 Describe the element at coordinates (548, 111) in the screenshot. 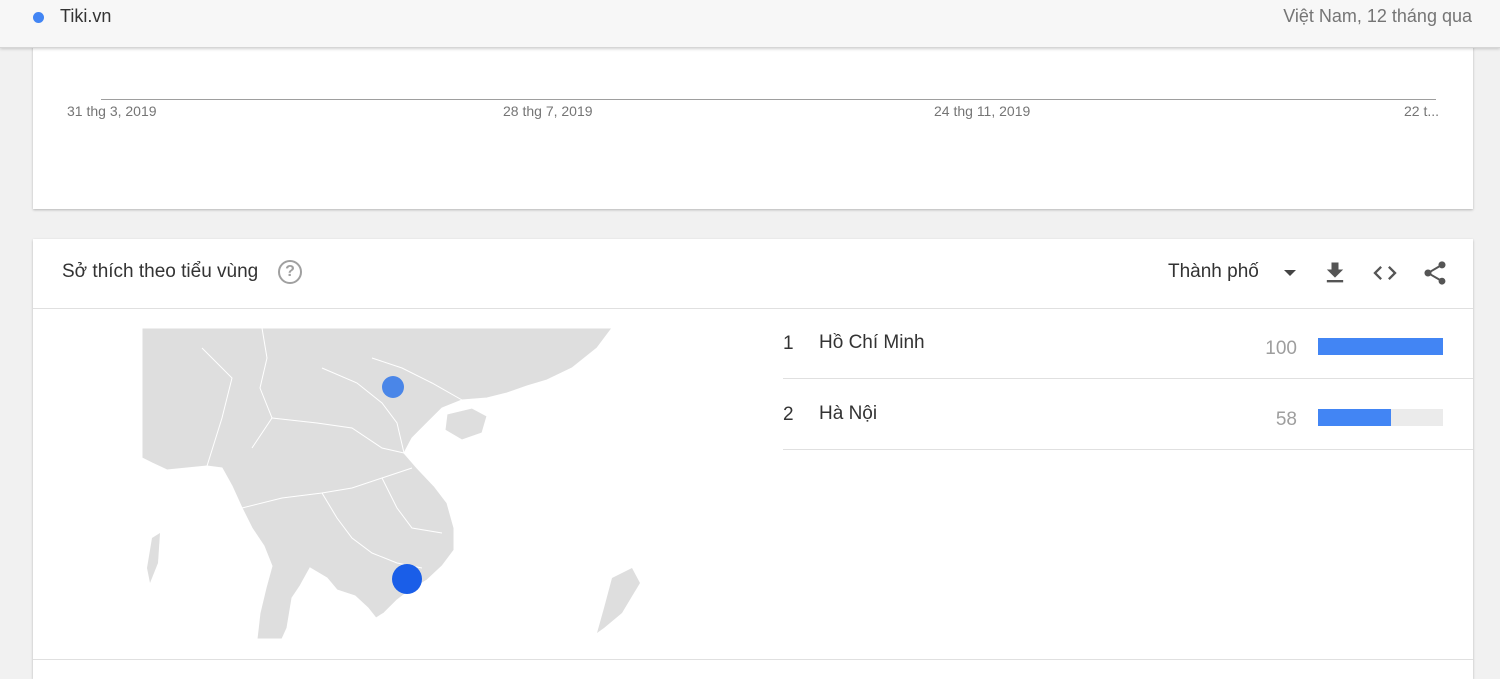

I see `x-axis-tick-label: 28 thg 7, 2019` at that location.